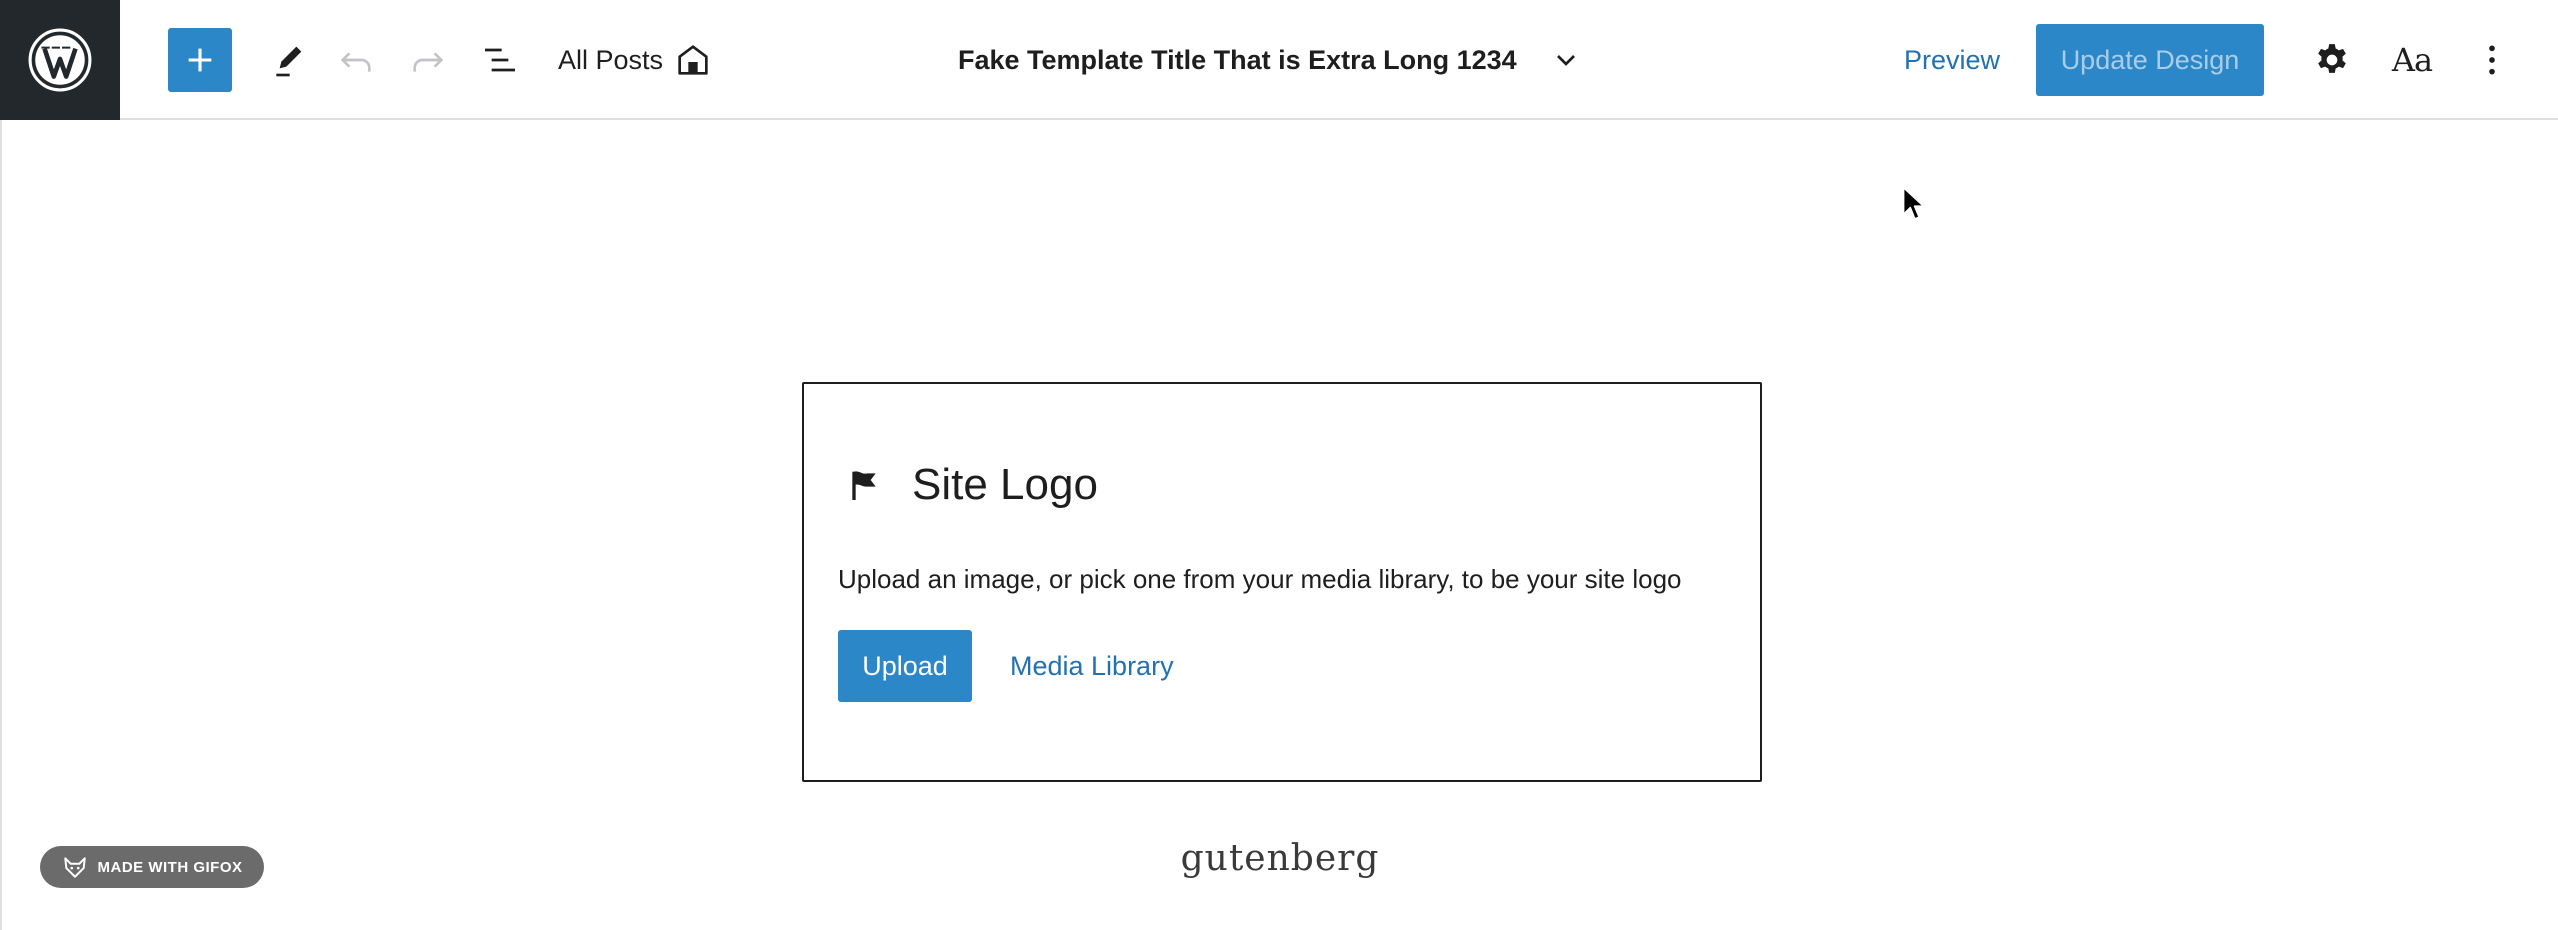 The image size is (2558, 930). I want to click on template-details-toggle, so click(1566, 60).